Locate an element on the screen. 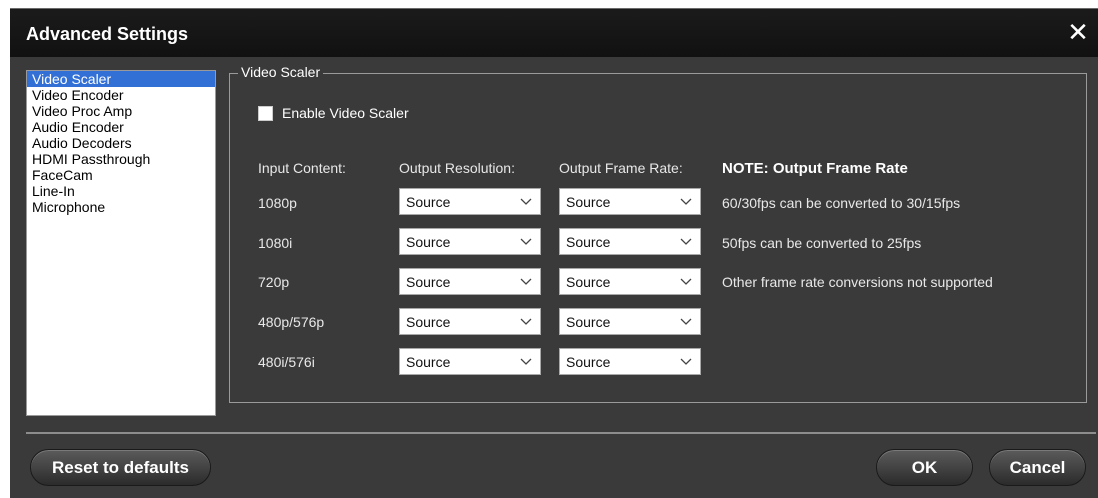  note-line: 60/30fps can be converted to 30/15fps is located at coordinates (841, 203).